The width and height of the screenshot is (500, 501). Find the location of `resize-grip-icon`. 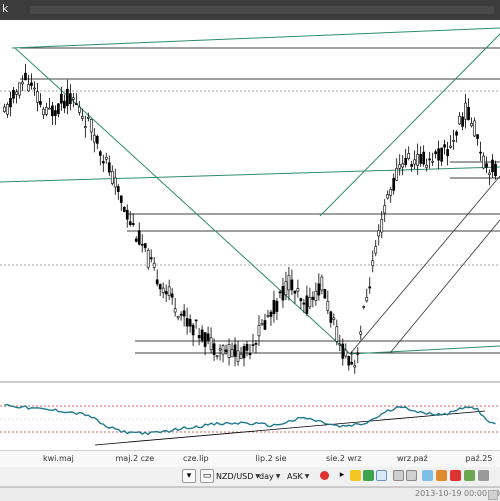

resize-grip-icon is located at coordinates (493, 495).